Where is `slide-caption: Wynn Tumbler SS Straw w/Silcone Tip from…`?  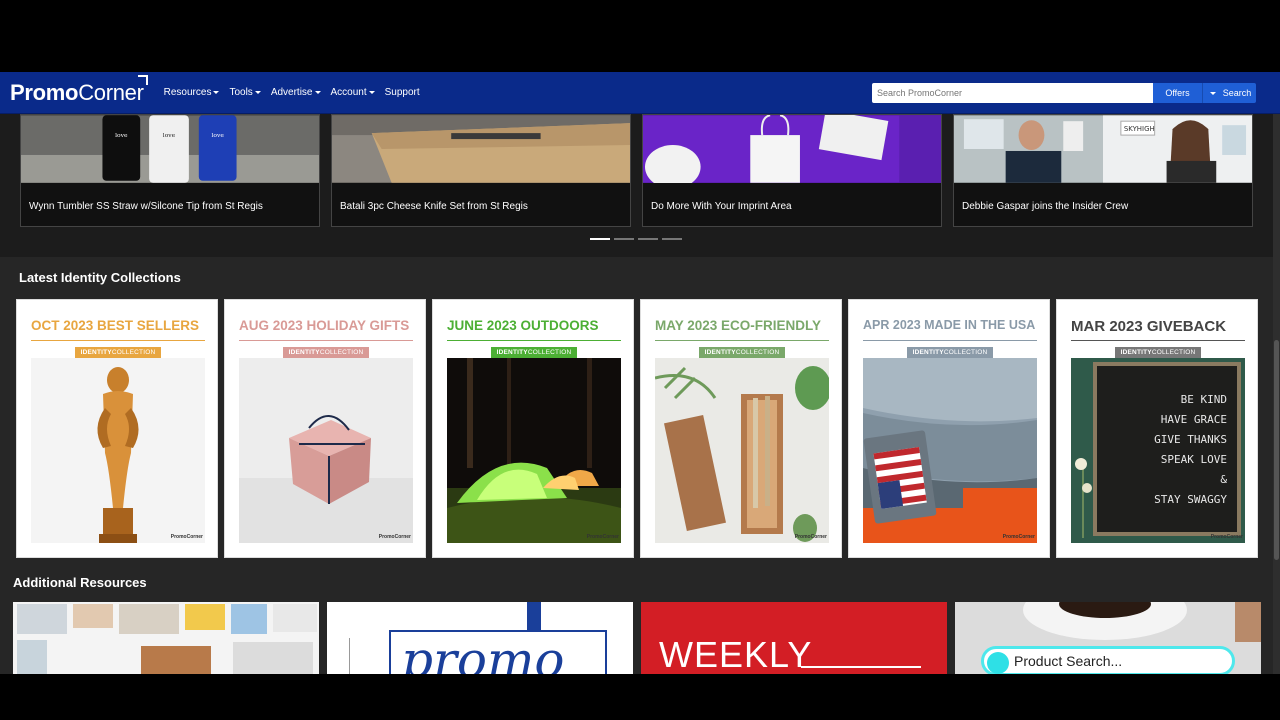 slide-caption: Wynn Tumbler SS Straw w/Silcone Tip from… is located at coordinates (146, 206).